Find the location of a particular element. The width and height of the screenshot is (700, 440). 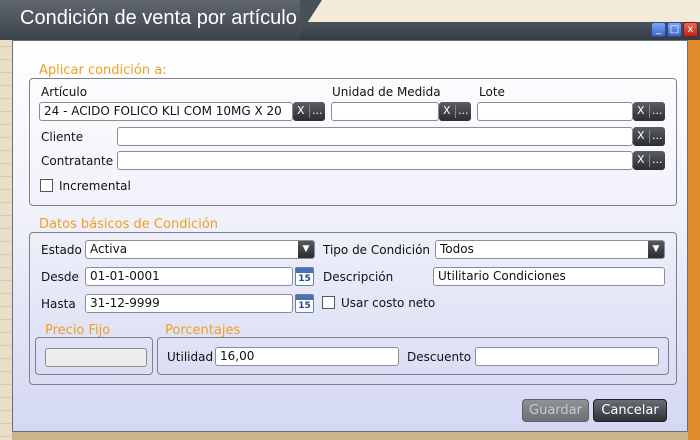

descuento-field is located at coordinates (567, 356).